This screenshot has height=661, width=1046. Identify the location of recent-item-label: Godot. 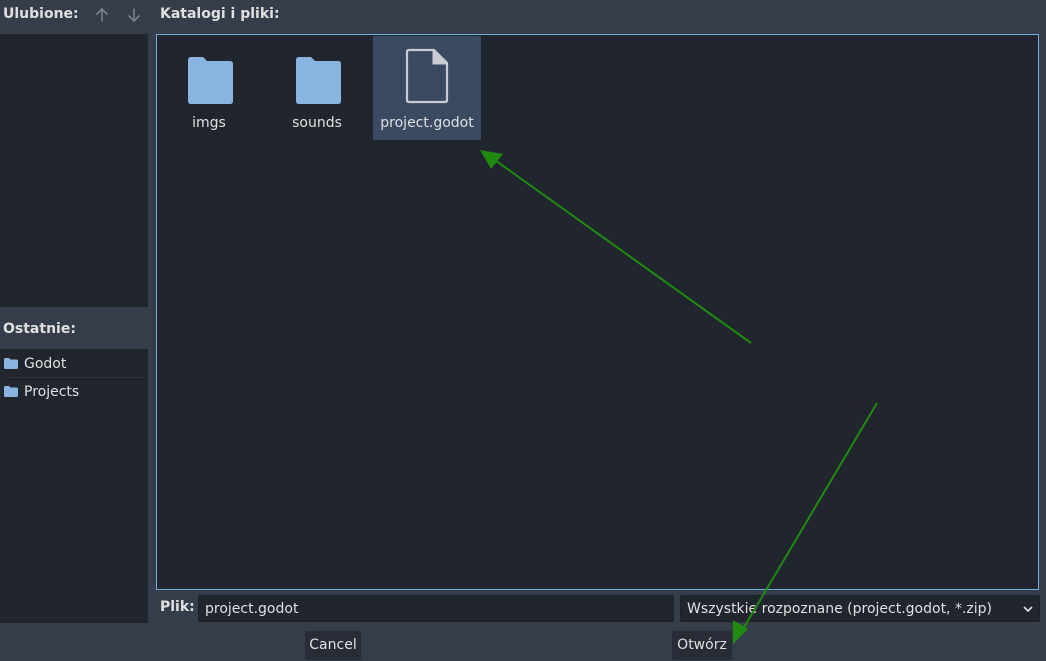
(45, 363).